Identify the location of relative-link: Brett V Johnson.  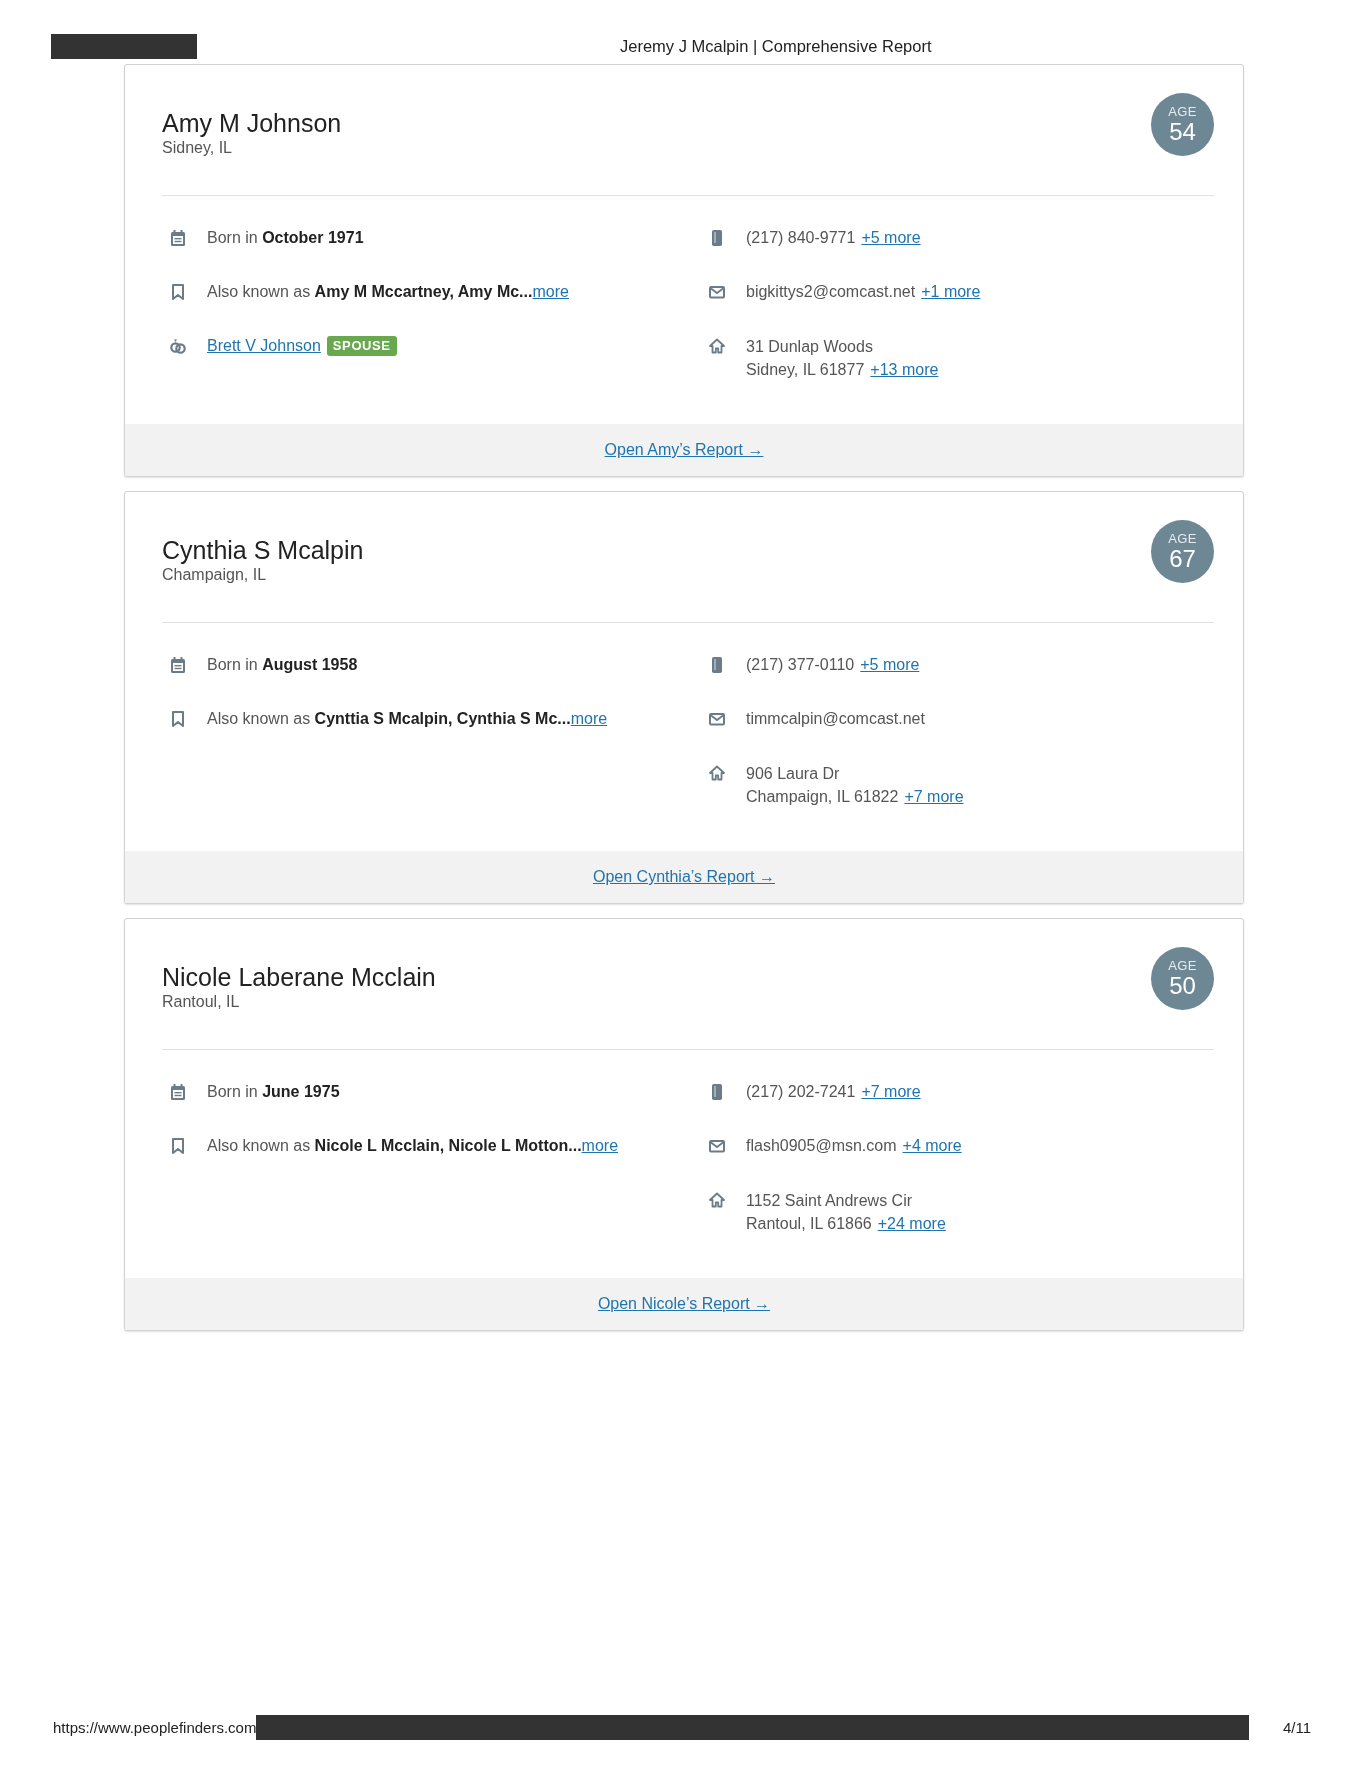
(264, 346).